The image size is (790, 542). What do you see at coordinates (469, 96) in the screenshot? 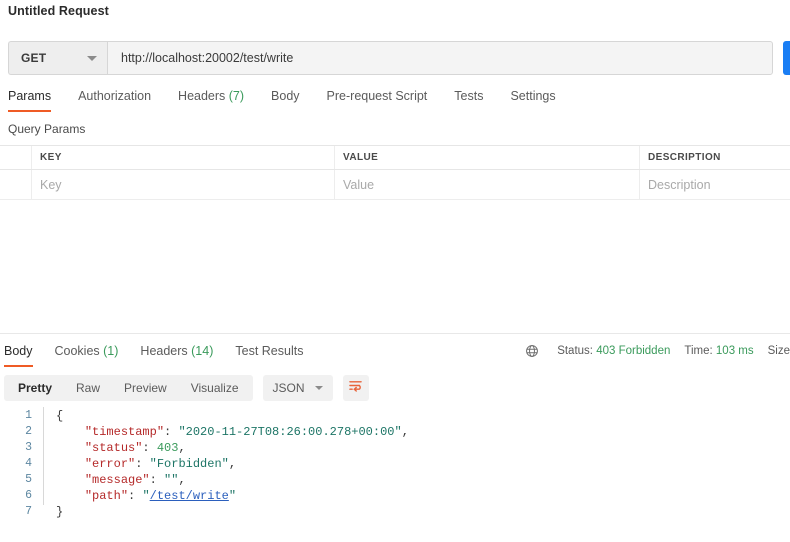
I see `tab-label: Tests` at bounding box center [469, 96].